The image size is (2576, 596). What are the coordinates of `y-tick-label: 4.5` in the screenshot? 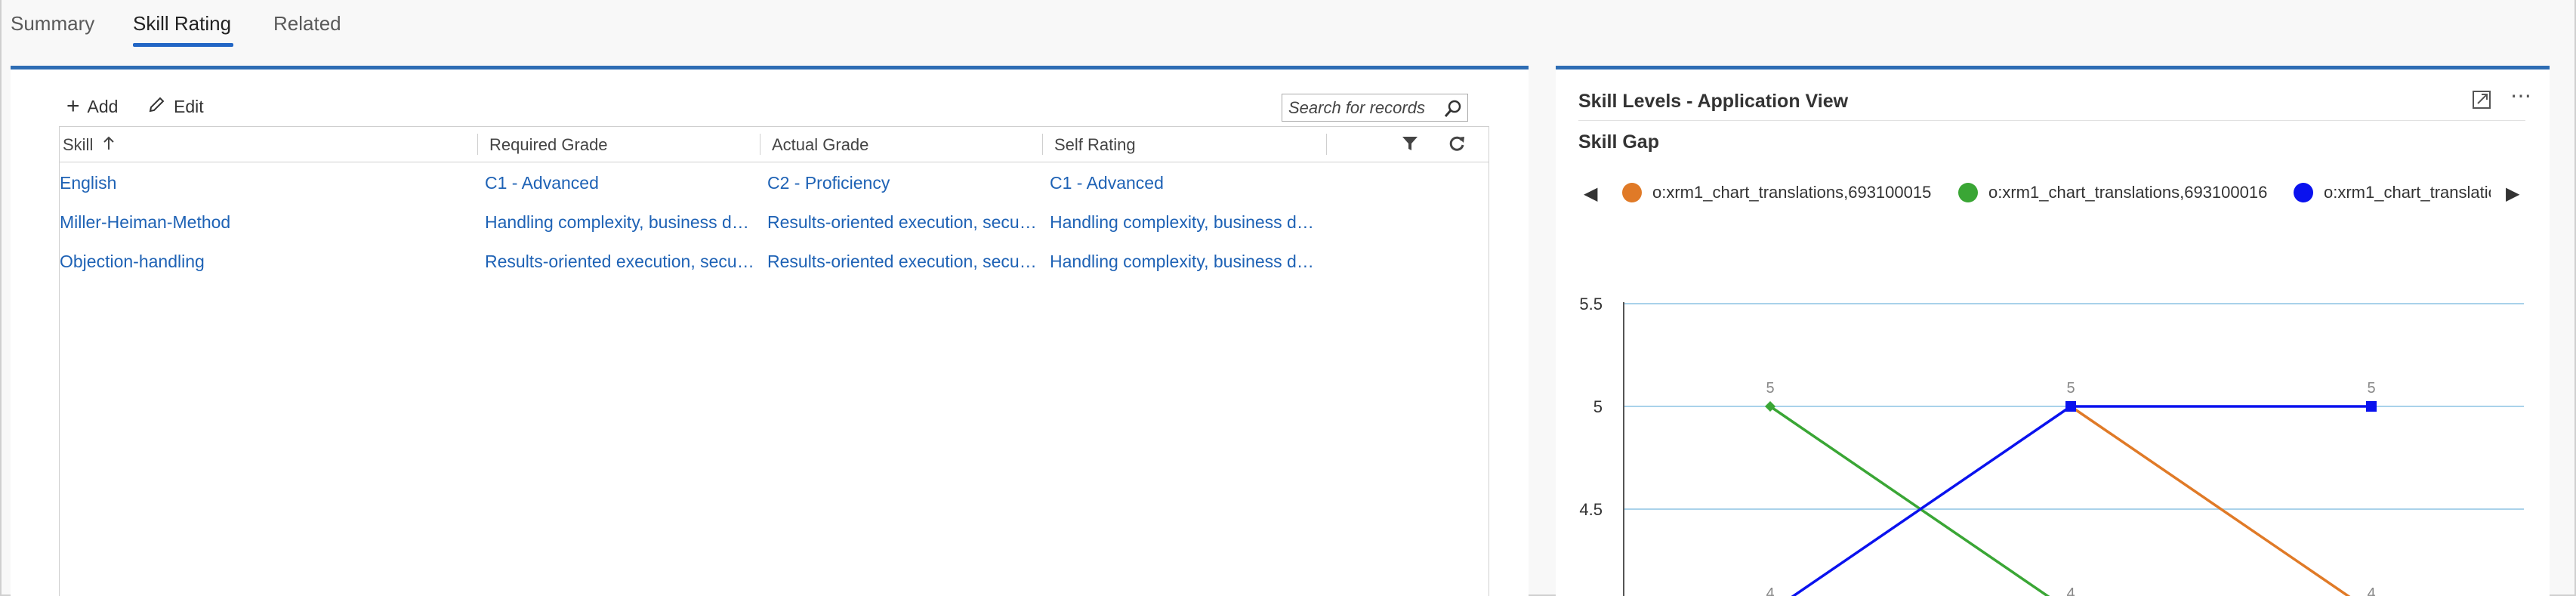 It's located at (1591, 509).